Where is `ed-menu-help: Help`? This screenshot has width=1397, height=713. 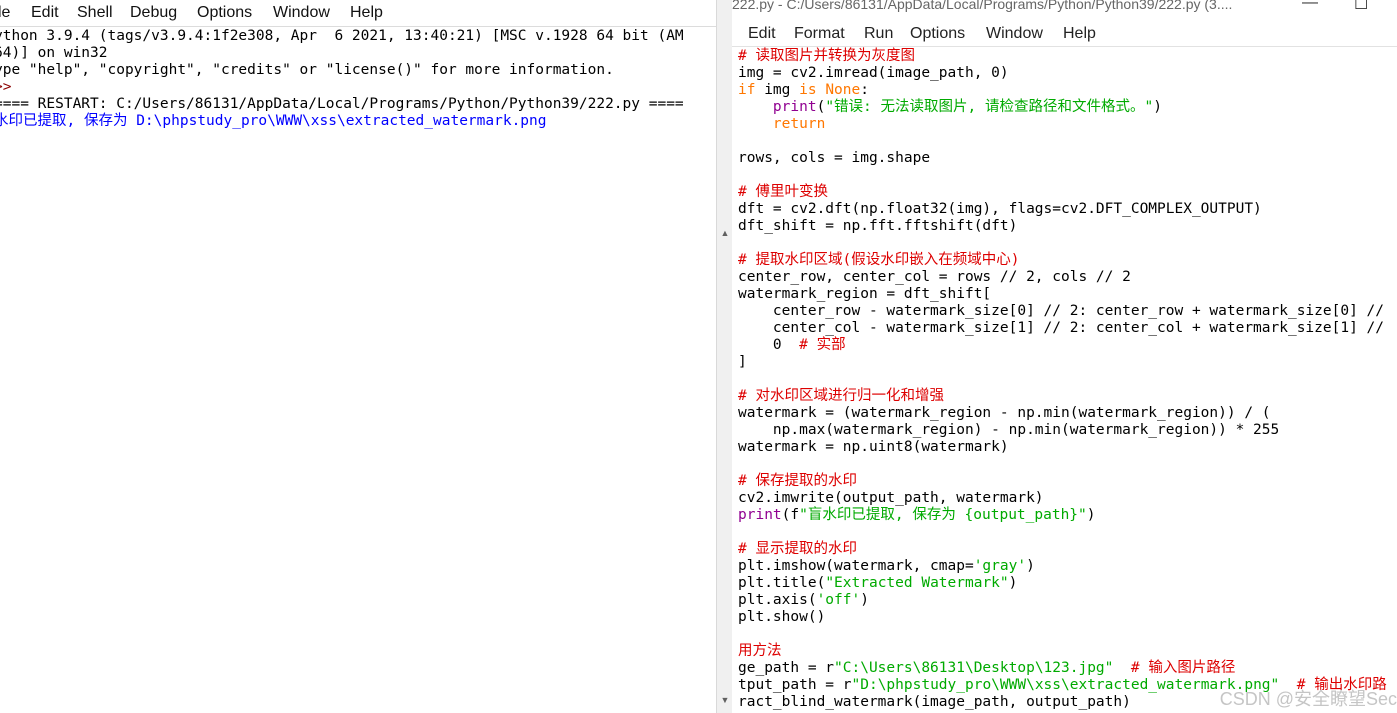 ed-menu-help: Help is located at coordinates (1079, 34).